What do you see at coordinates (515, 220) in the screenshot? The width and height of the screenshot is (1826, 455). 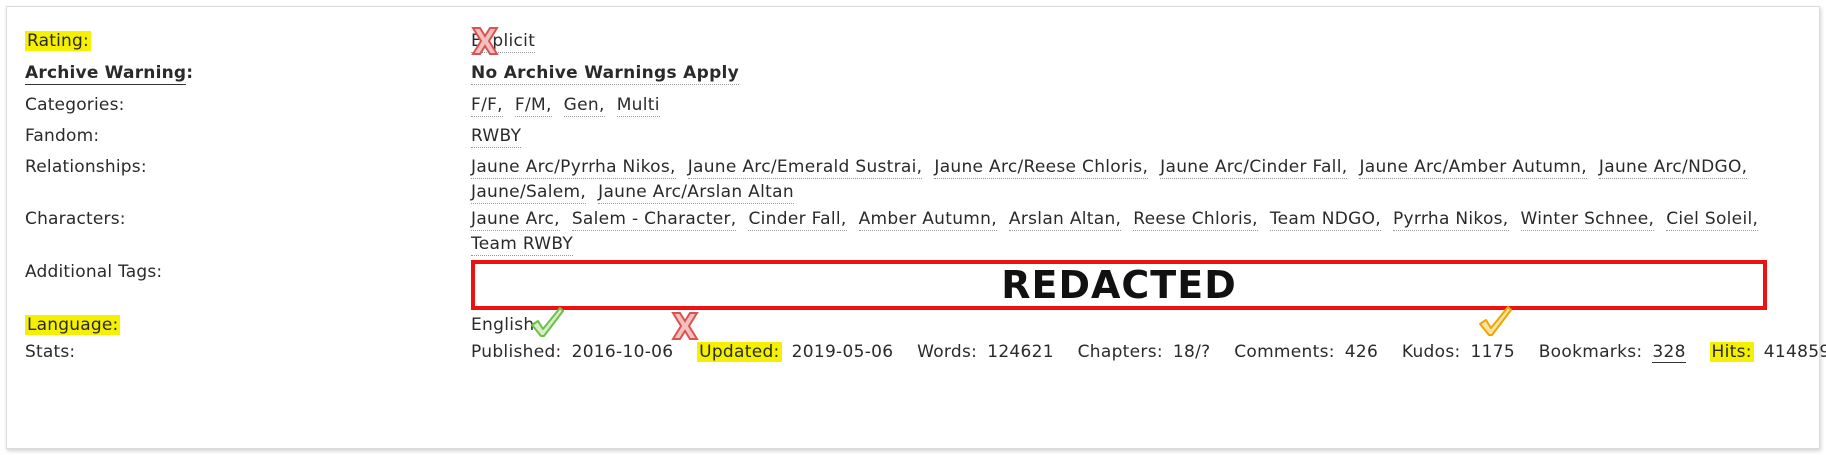 I see `character-tag: Jaune Arc,` at bounding box center [515, 220].